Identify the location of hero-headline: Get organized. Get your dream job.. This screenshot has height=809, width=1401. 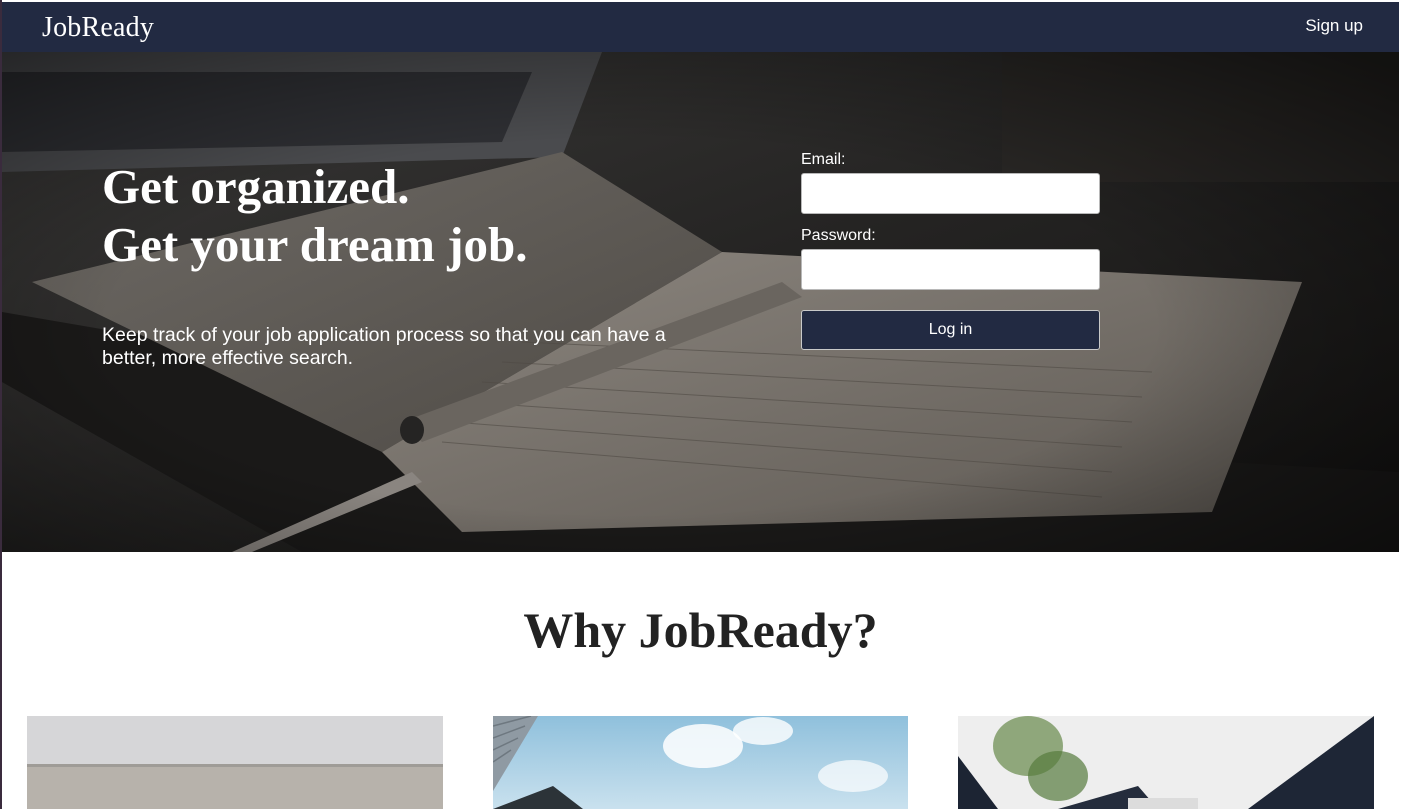
(315, 216).